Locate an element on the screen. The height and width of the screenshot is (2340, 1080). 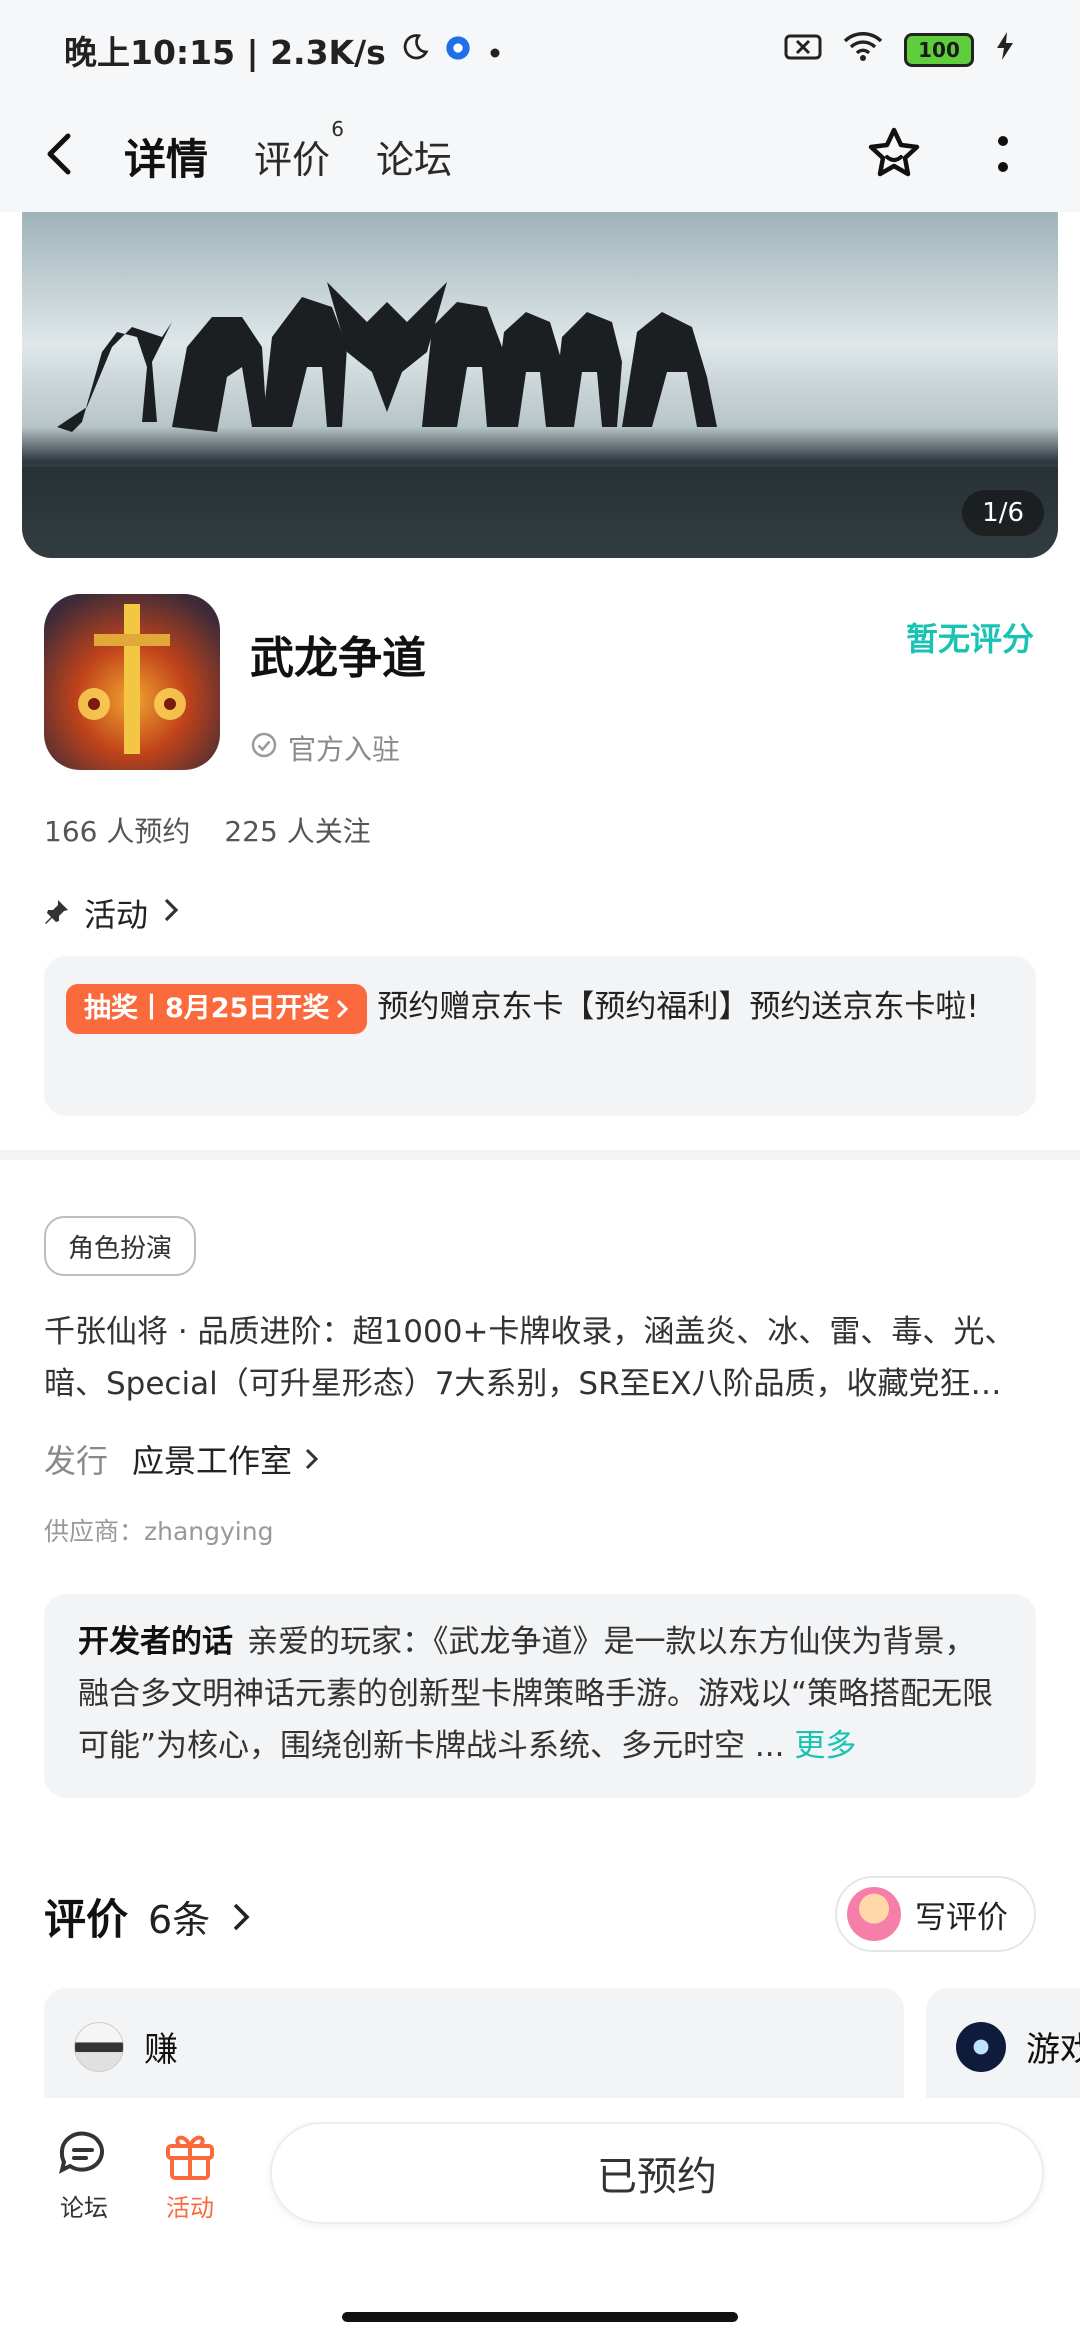
tab-reviews: 评价 6 is located at coordinates (299, 150).